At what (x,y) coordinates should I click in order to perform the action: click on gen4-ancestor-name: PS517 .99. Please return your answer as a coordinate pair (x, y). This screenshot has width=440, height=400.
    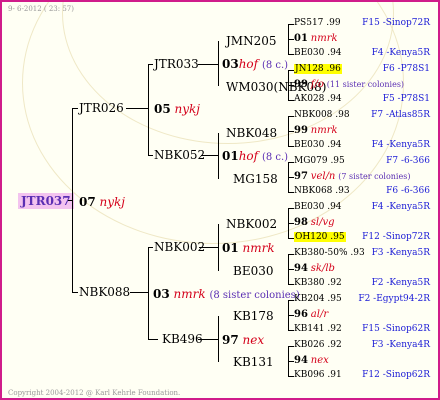
    Looking at the image, I should click on (317, 23).